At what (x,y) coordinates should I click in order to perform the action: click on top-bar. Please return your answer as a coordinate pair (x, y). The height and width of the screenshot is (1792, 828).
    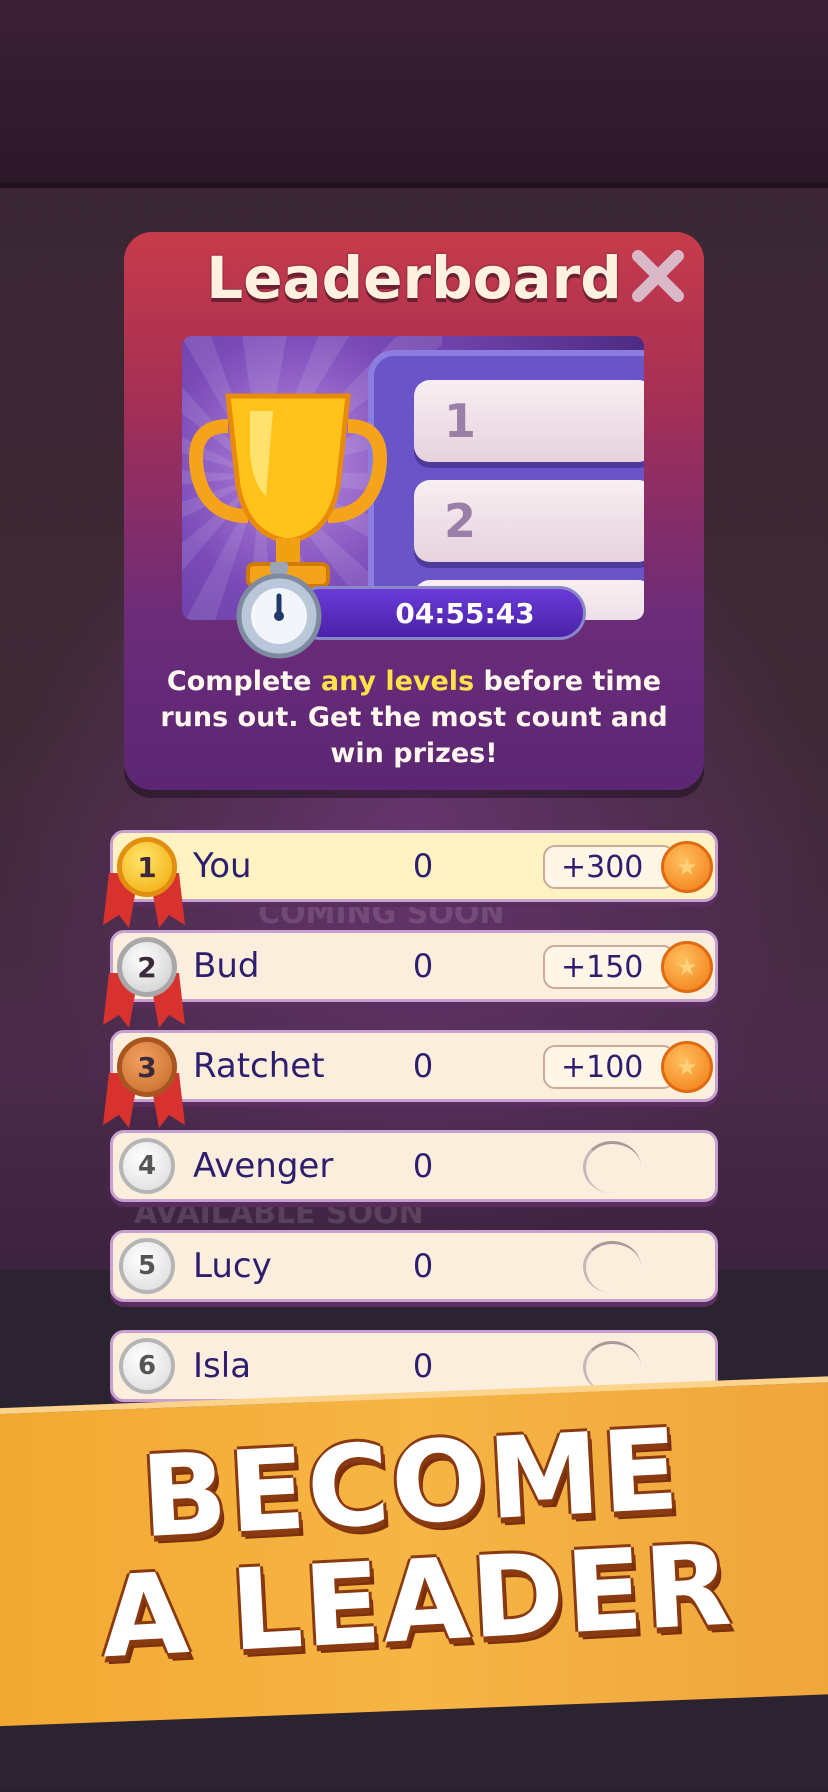
    Looking at the image, I should click on (414, 94).